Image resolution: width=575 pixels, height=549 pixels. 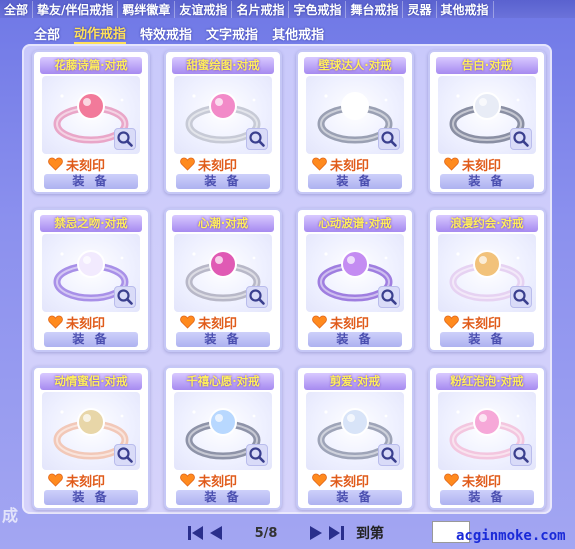 I want to click on ring-title: 告白·对戒, so click(x=487, y=65).